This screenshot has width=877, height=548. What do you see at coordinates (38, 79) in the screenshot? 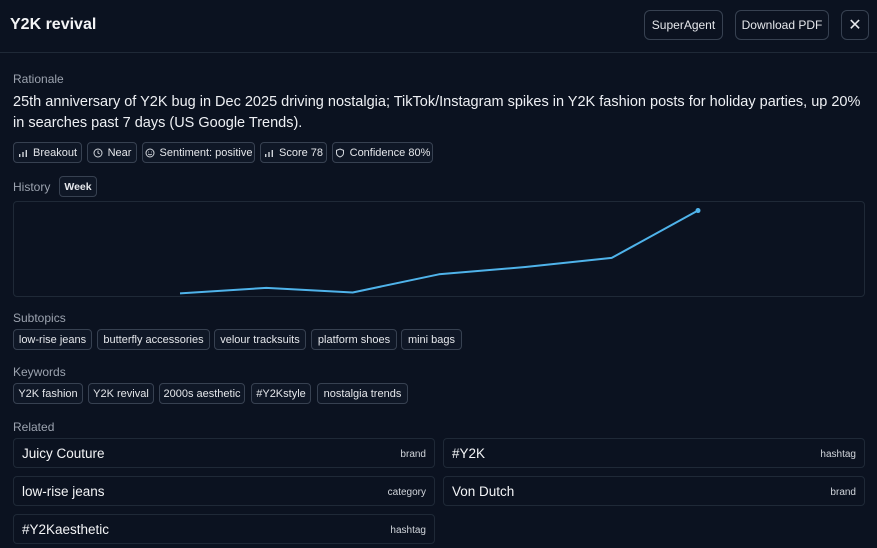
I see `rationale-label: Rationale` at bounding box center [38, 79].